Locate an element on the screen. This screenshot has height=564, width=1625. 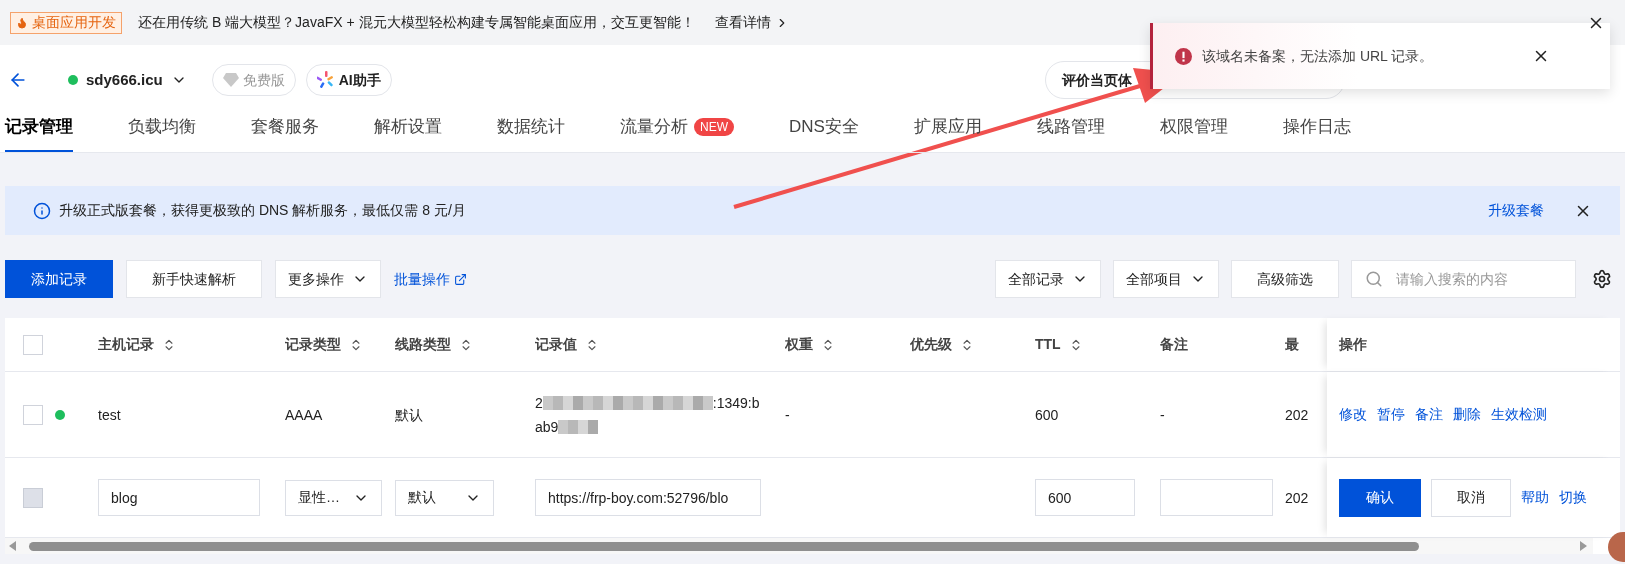
horizontal-scrollbar is located at coordinates (799, 546).